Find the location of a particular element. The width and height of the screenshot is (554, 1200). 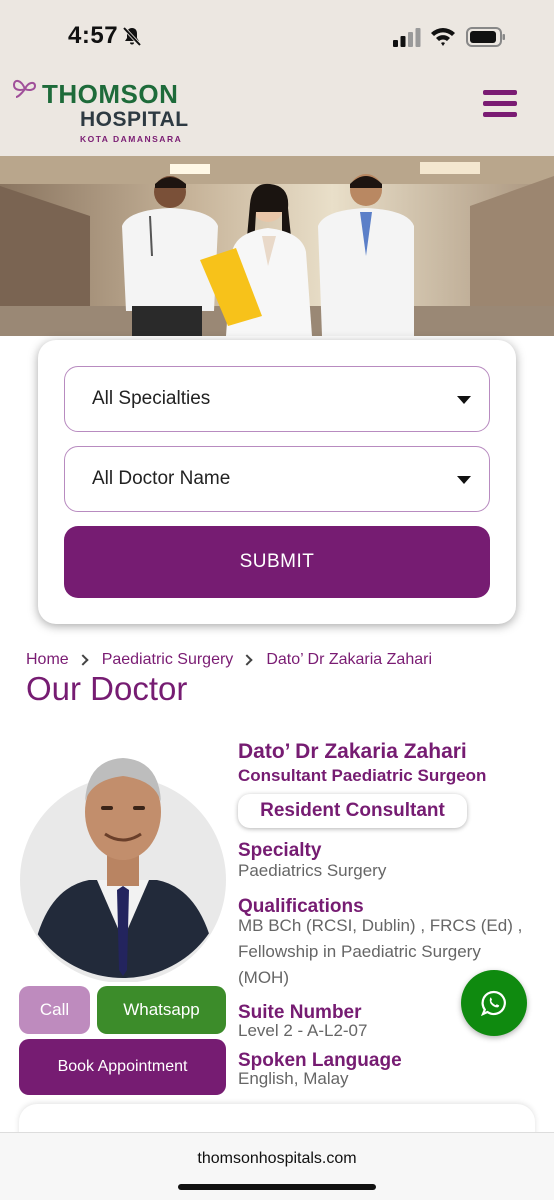

breadcrumb-home: Home is located at coordinates (47, 660).